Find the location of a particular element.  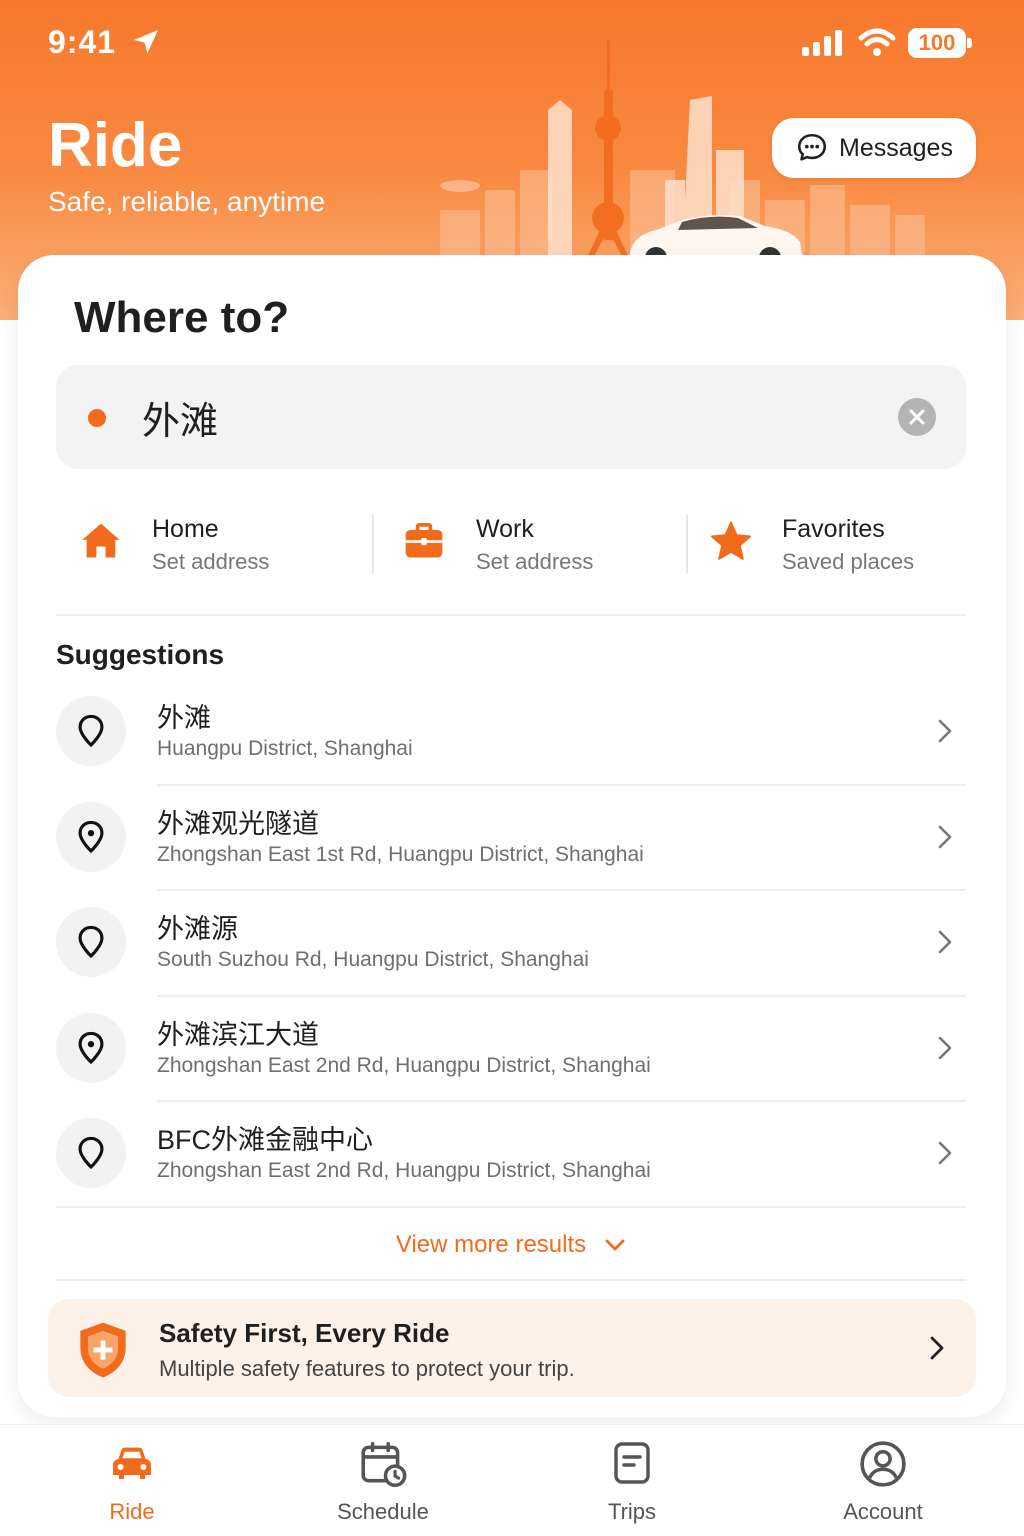

messages-button: Messages is located at coordinates (874, 148).